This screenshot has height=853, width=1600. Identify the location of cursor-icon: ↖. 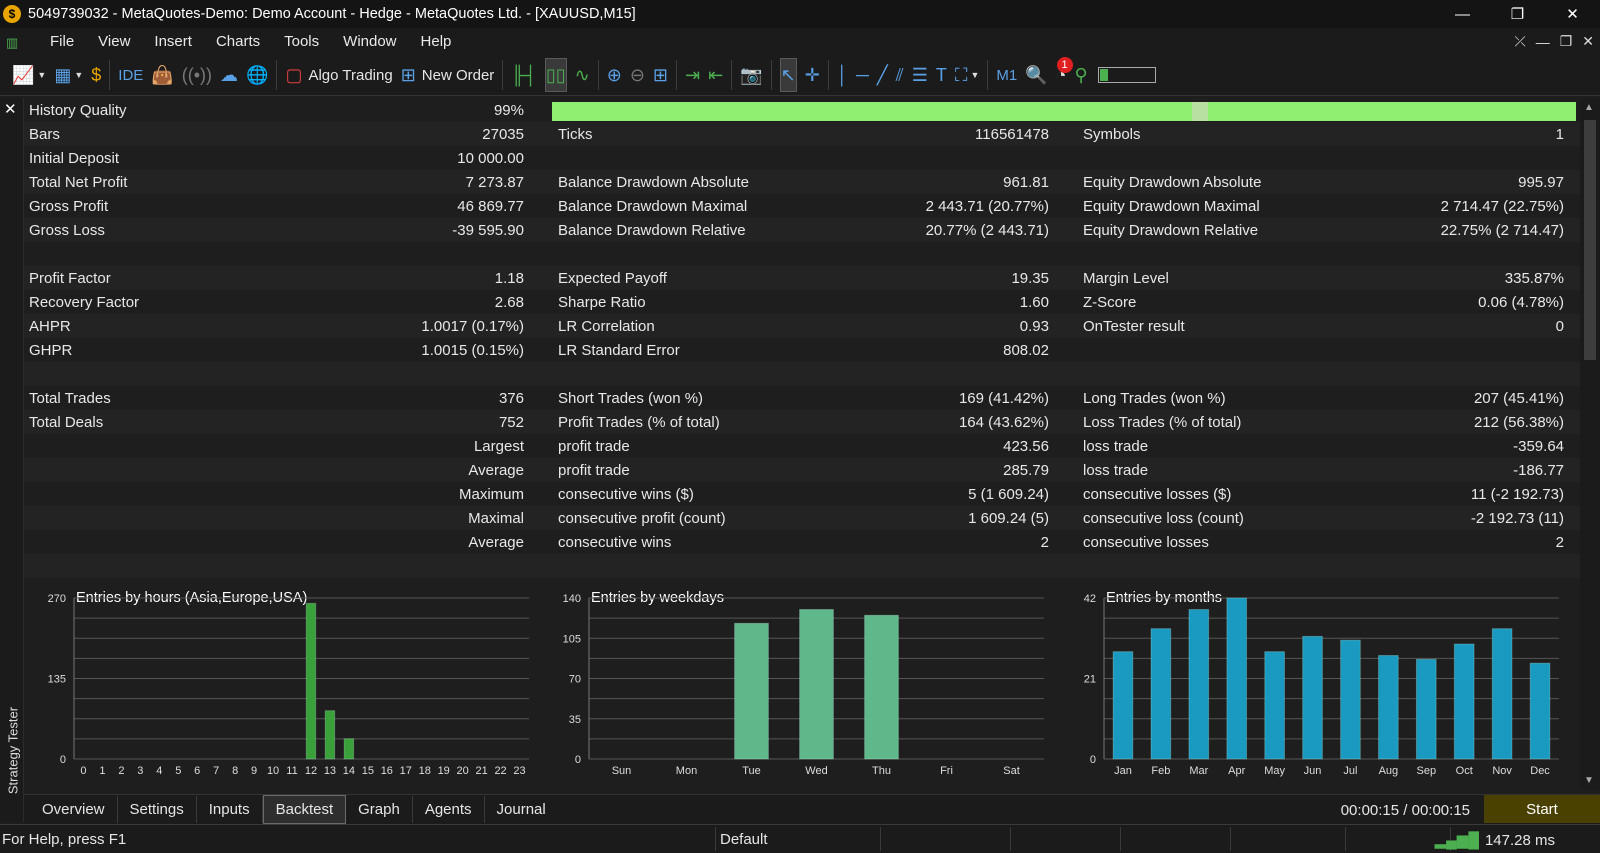
(788, 75).